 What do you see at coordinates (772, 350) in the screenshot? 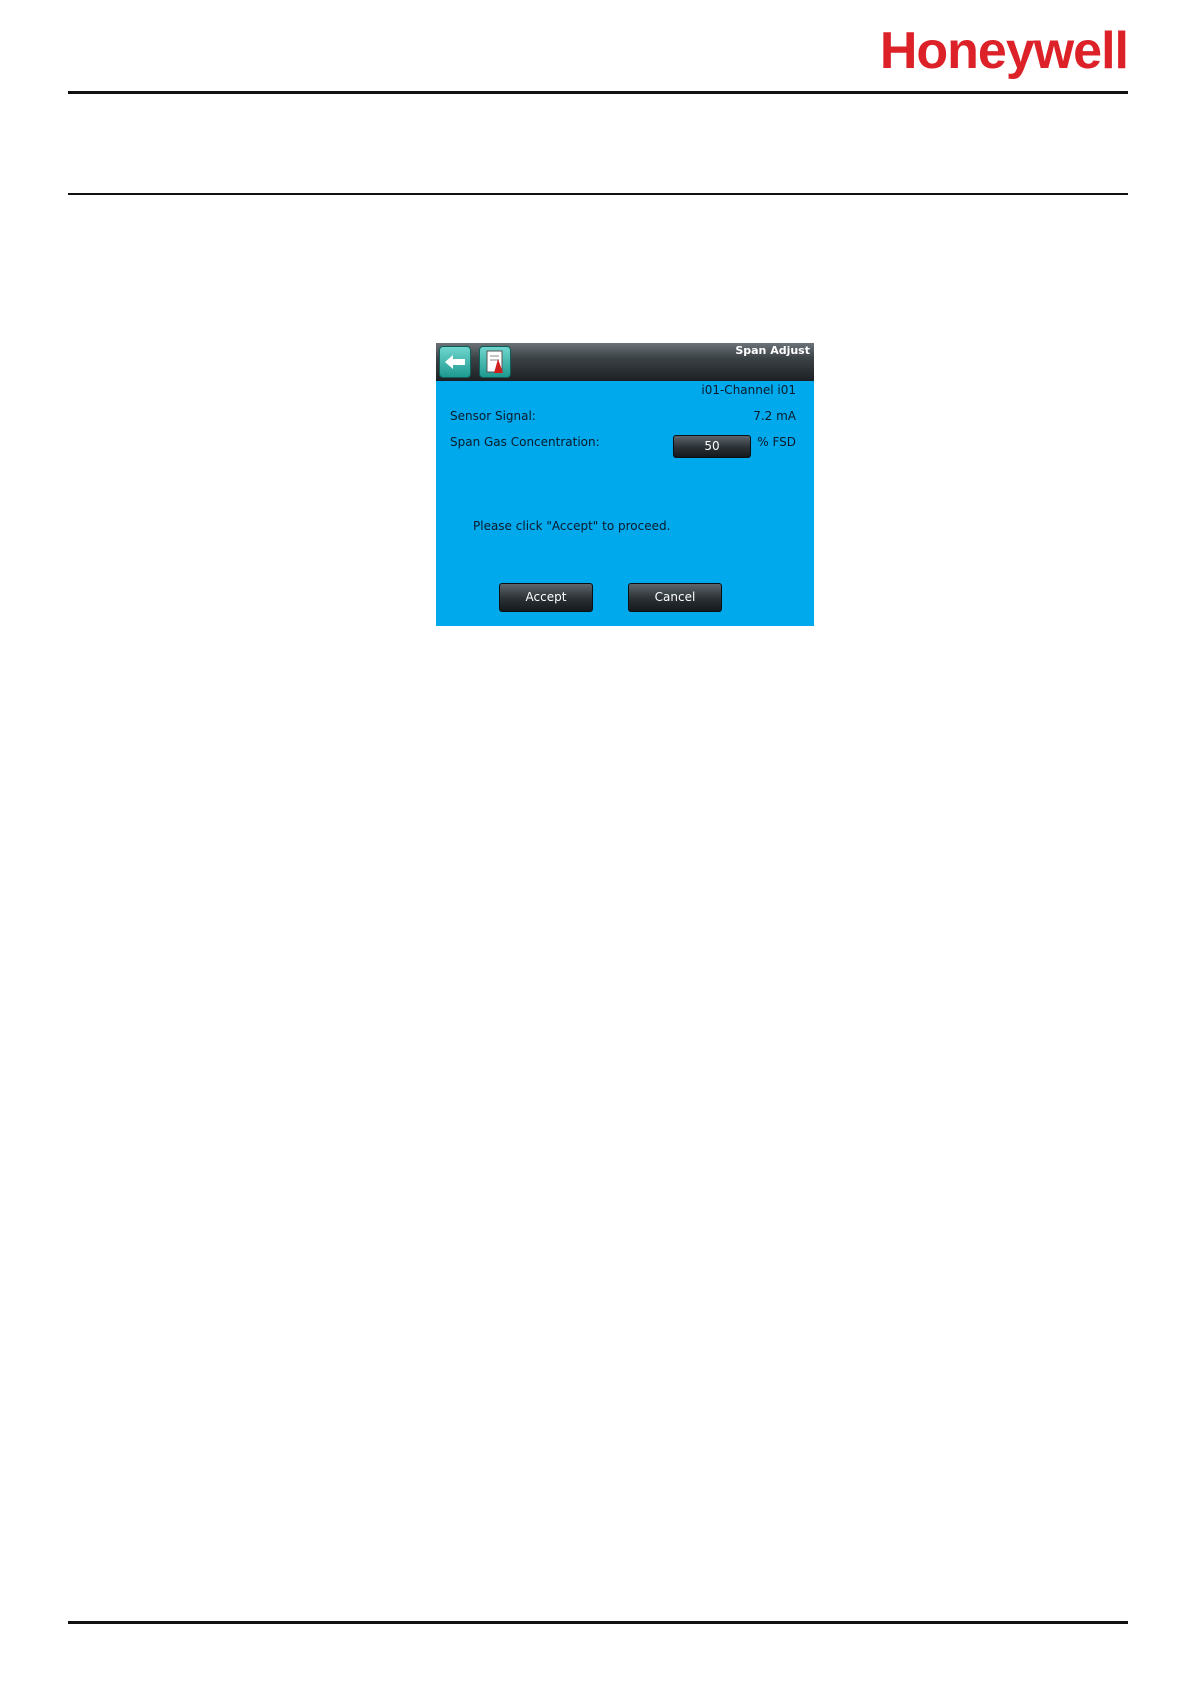
I see `screen-title: Span Adjust` at bounding box center [772, 350].